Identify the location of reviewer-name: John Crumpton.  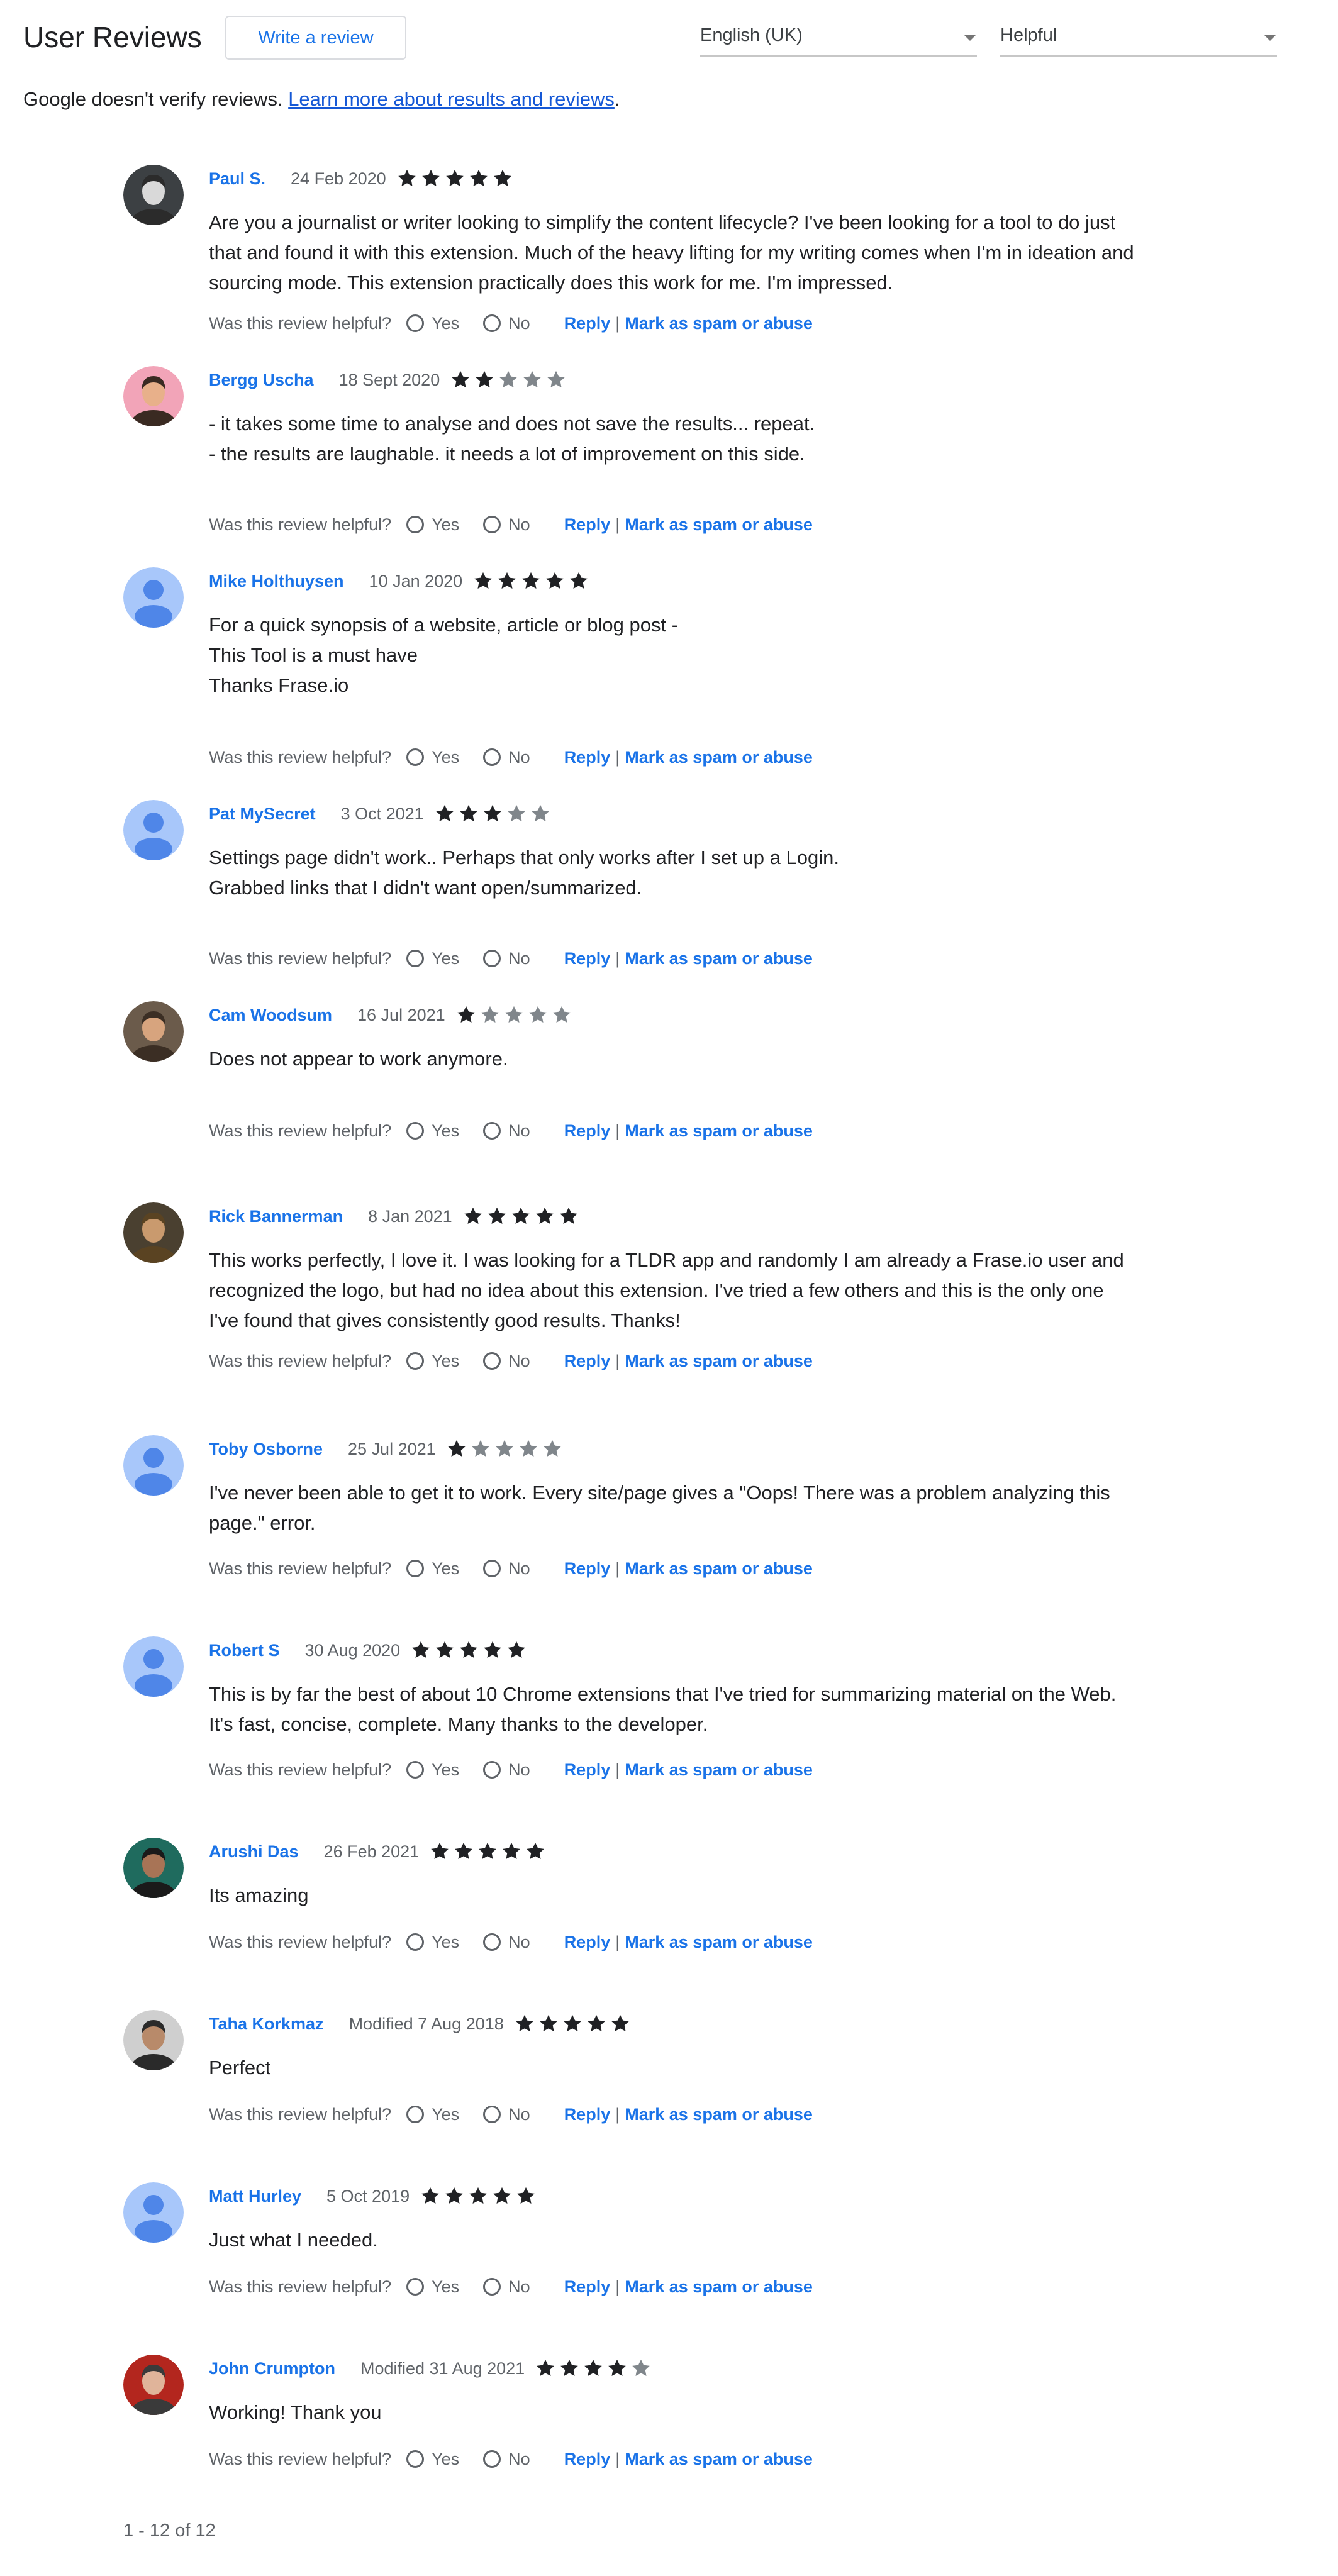
(272, 2369).